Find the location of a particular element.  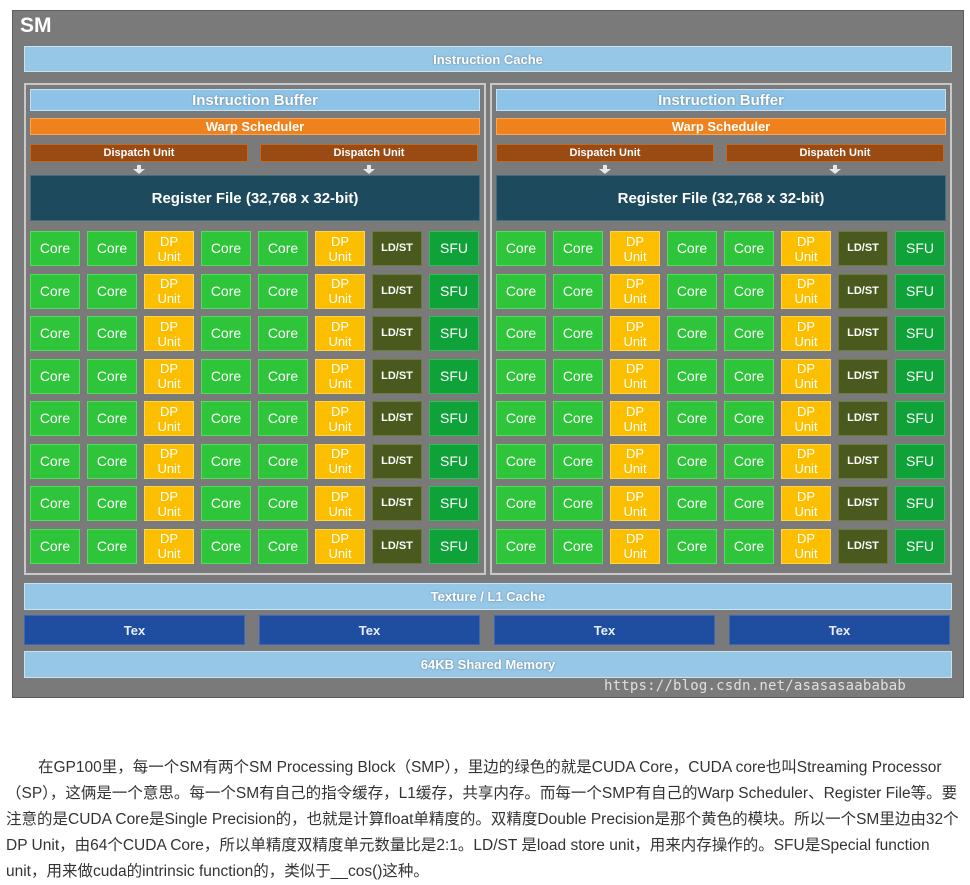

shared-memory: 64KB Shared Memory is located at coordinates (488, 664).